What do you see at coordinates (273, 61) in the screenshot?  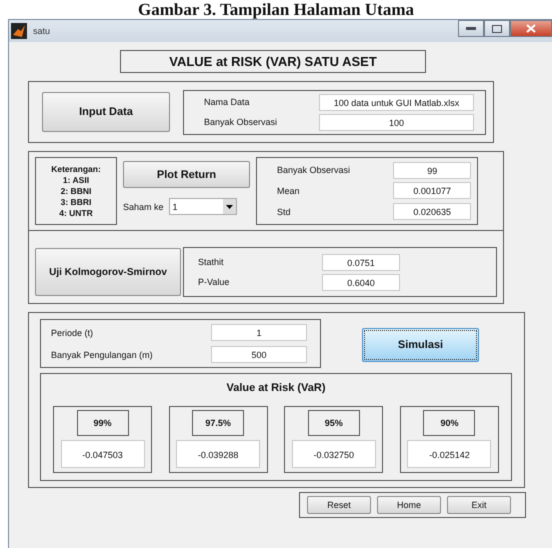 I see `app-heading: VALUE at RISK (VAR) SATU ASET` at bounding box center [273, 61].